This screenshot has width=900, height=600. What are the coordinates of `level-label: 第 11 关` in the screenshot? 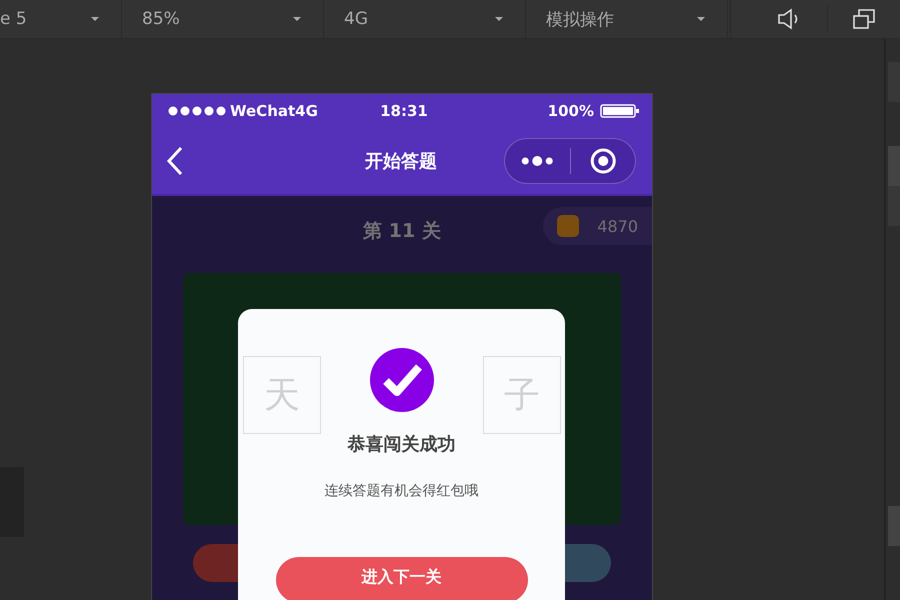 It's located at (402, 231).